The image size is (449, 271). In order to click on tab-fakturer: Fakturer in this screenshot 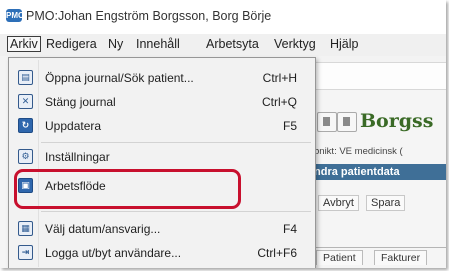, I will do `click(401, 257)`.